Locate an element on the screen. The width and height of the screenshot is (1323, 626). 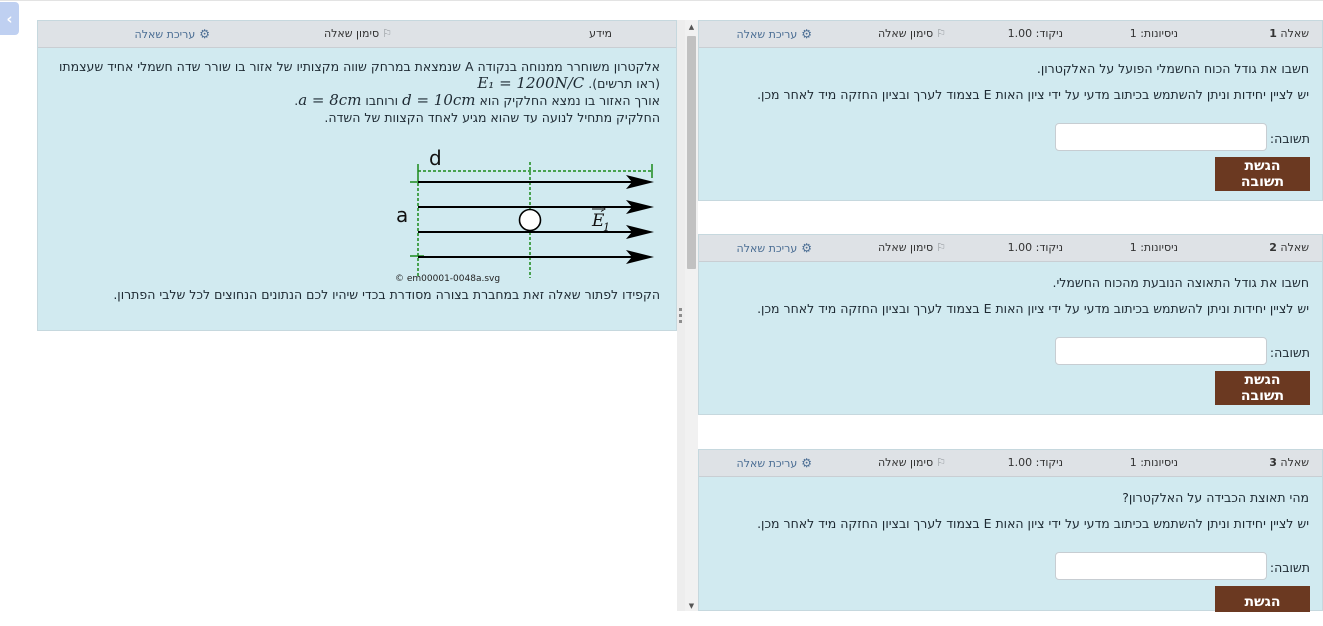
image-caption: © em00001-0048a.svg is located at coordinates (448, 279).